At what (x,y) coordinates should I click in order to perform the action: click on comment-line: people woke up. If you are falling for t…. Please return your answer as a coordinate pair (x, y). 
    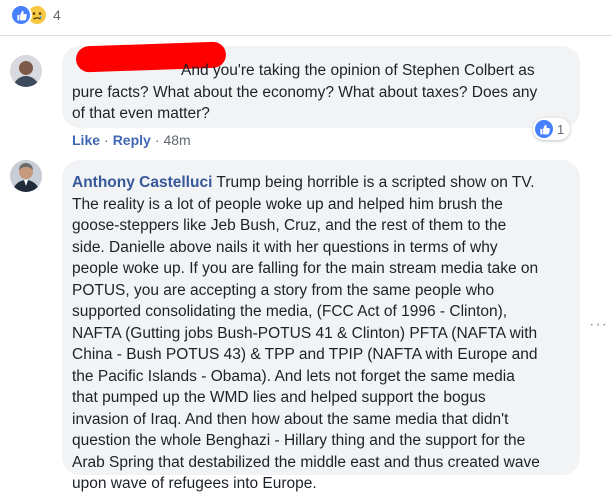
    Looking at the image, I should click on (305, 268).